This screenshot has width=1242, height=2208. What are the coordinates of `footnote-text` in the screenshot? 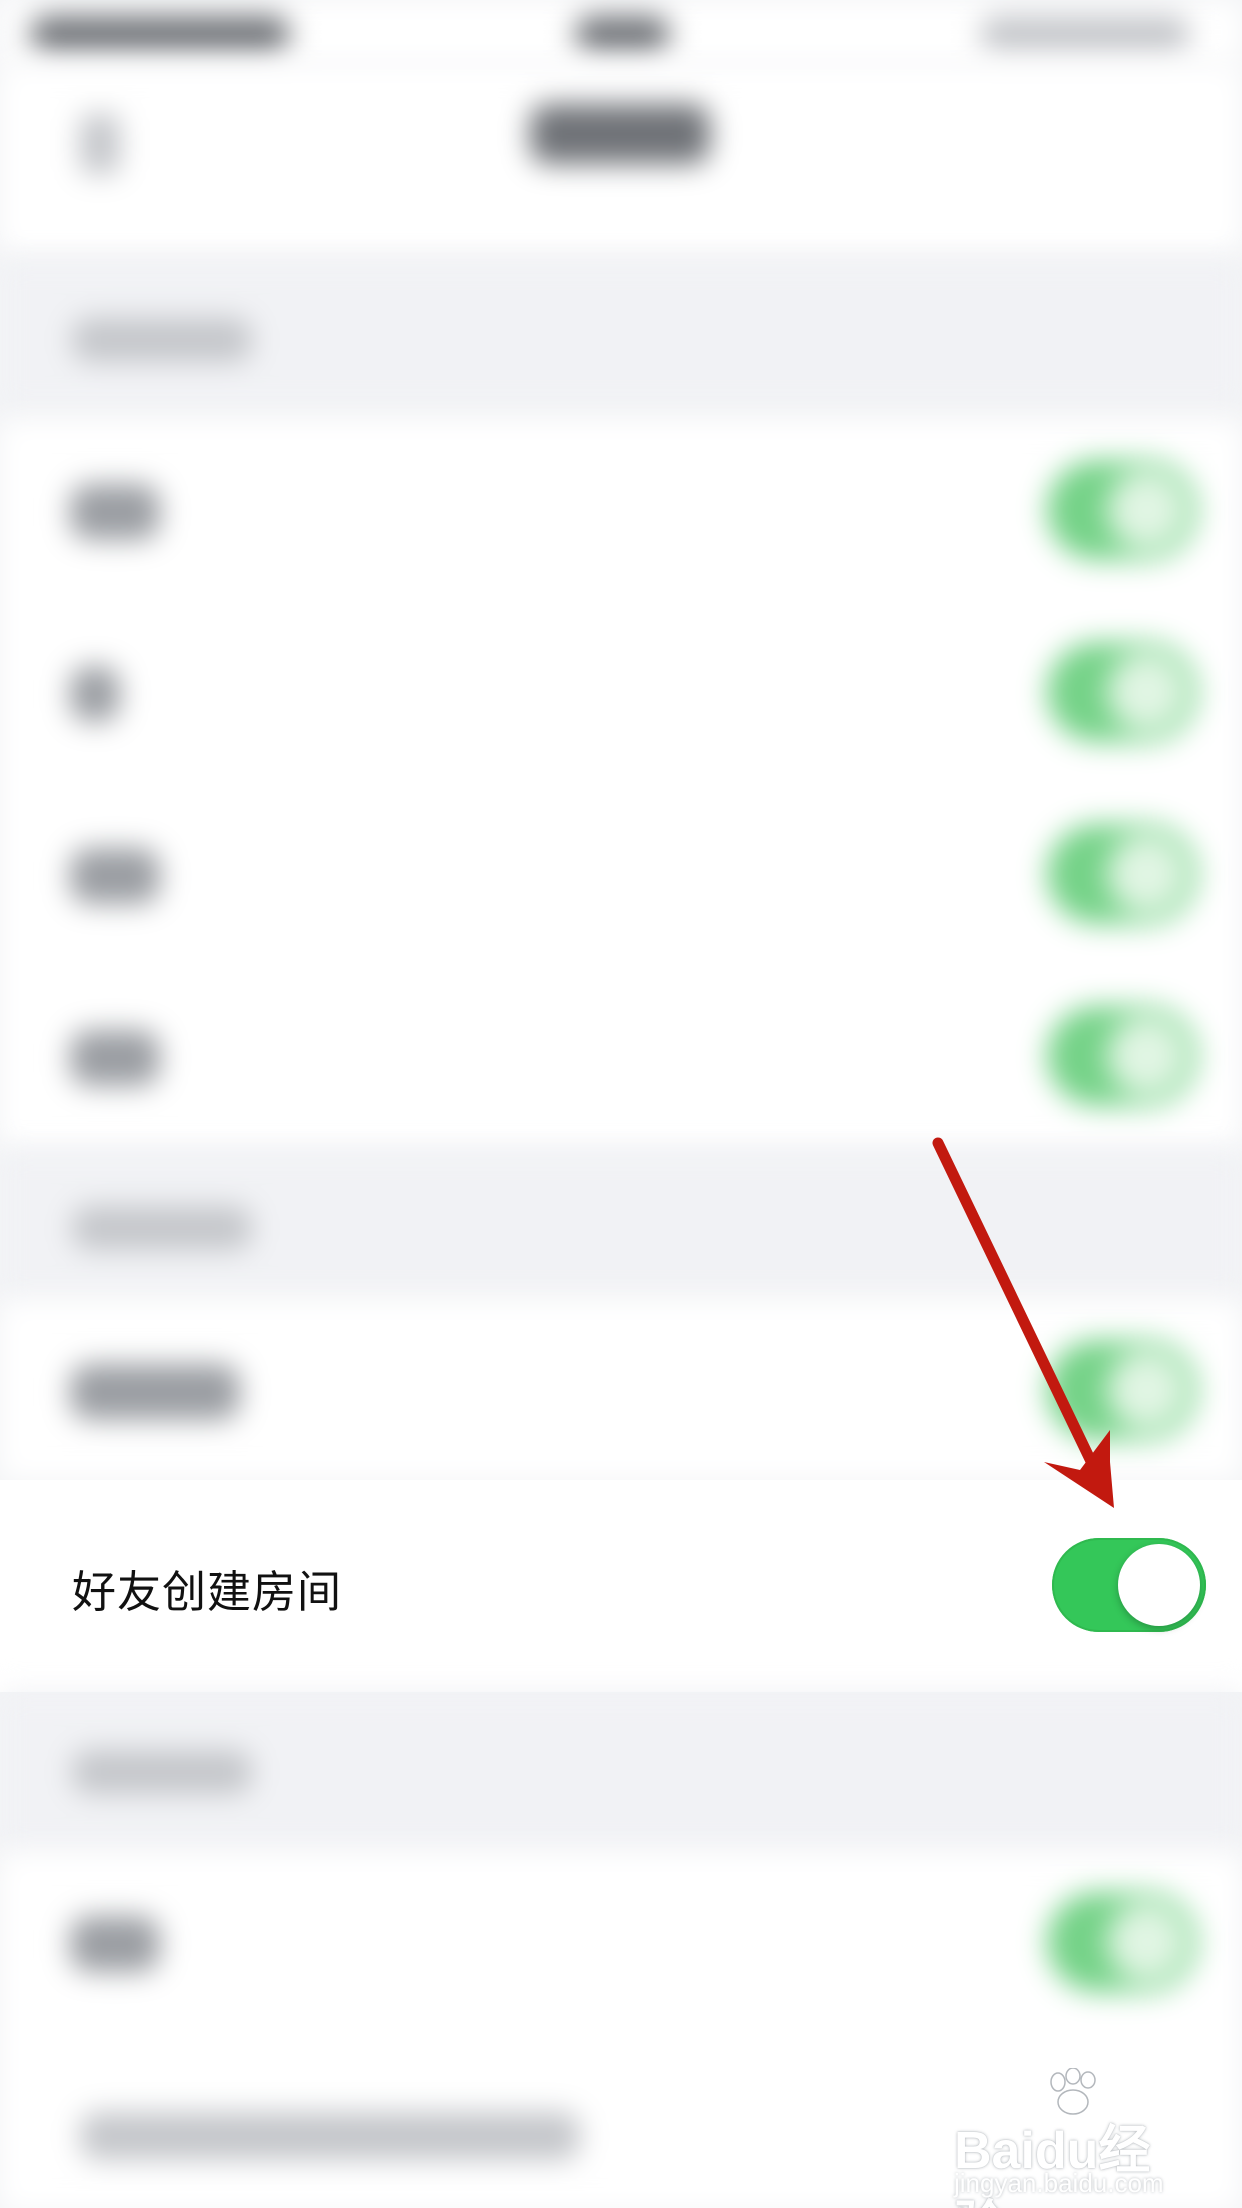 It's located at (330, 2136).